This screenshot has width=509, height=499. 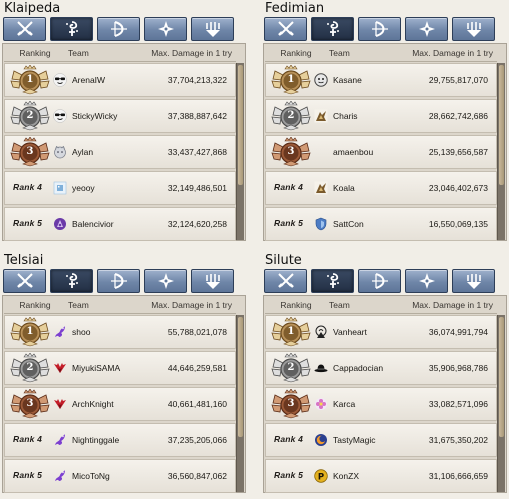 I want to click on rank-cell: 3, so click(x=290, y=152).